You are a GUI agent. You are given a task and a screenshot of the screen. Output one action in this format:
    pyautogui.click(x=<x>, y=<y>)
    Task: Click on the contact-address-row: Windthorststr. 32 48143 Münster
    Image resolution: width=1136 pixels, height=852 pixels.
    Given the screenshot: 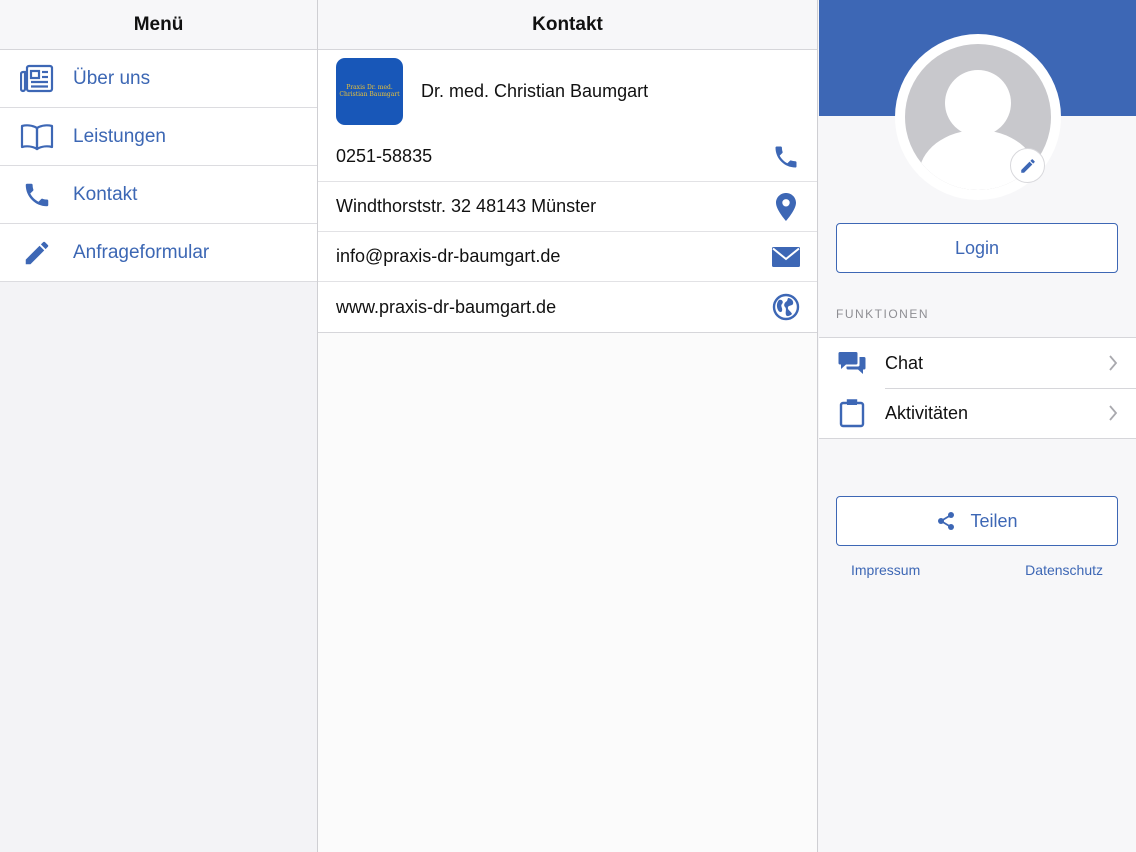 What is the action you would take?
    pyautogui.click(x=567, y=207)
    